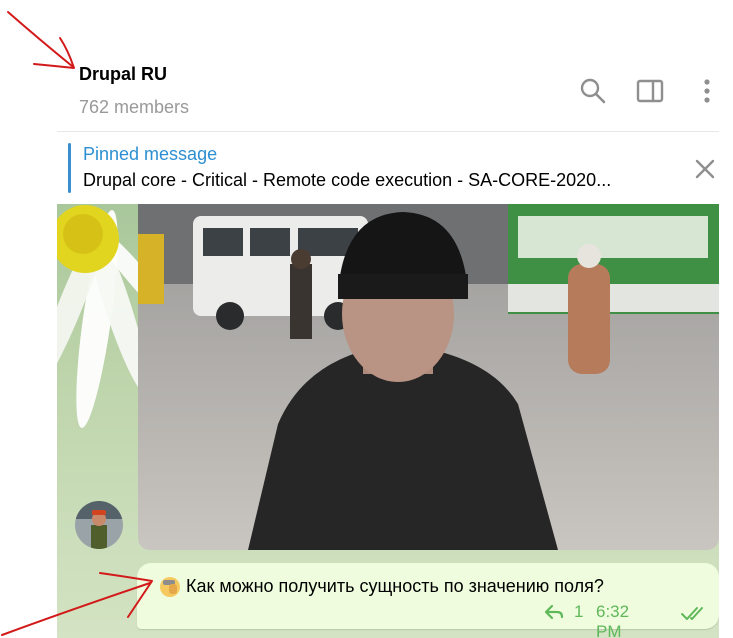 This screenshot has height=638, width=733. I want to click on close-icon, so click(705, 169).